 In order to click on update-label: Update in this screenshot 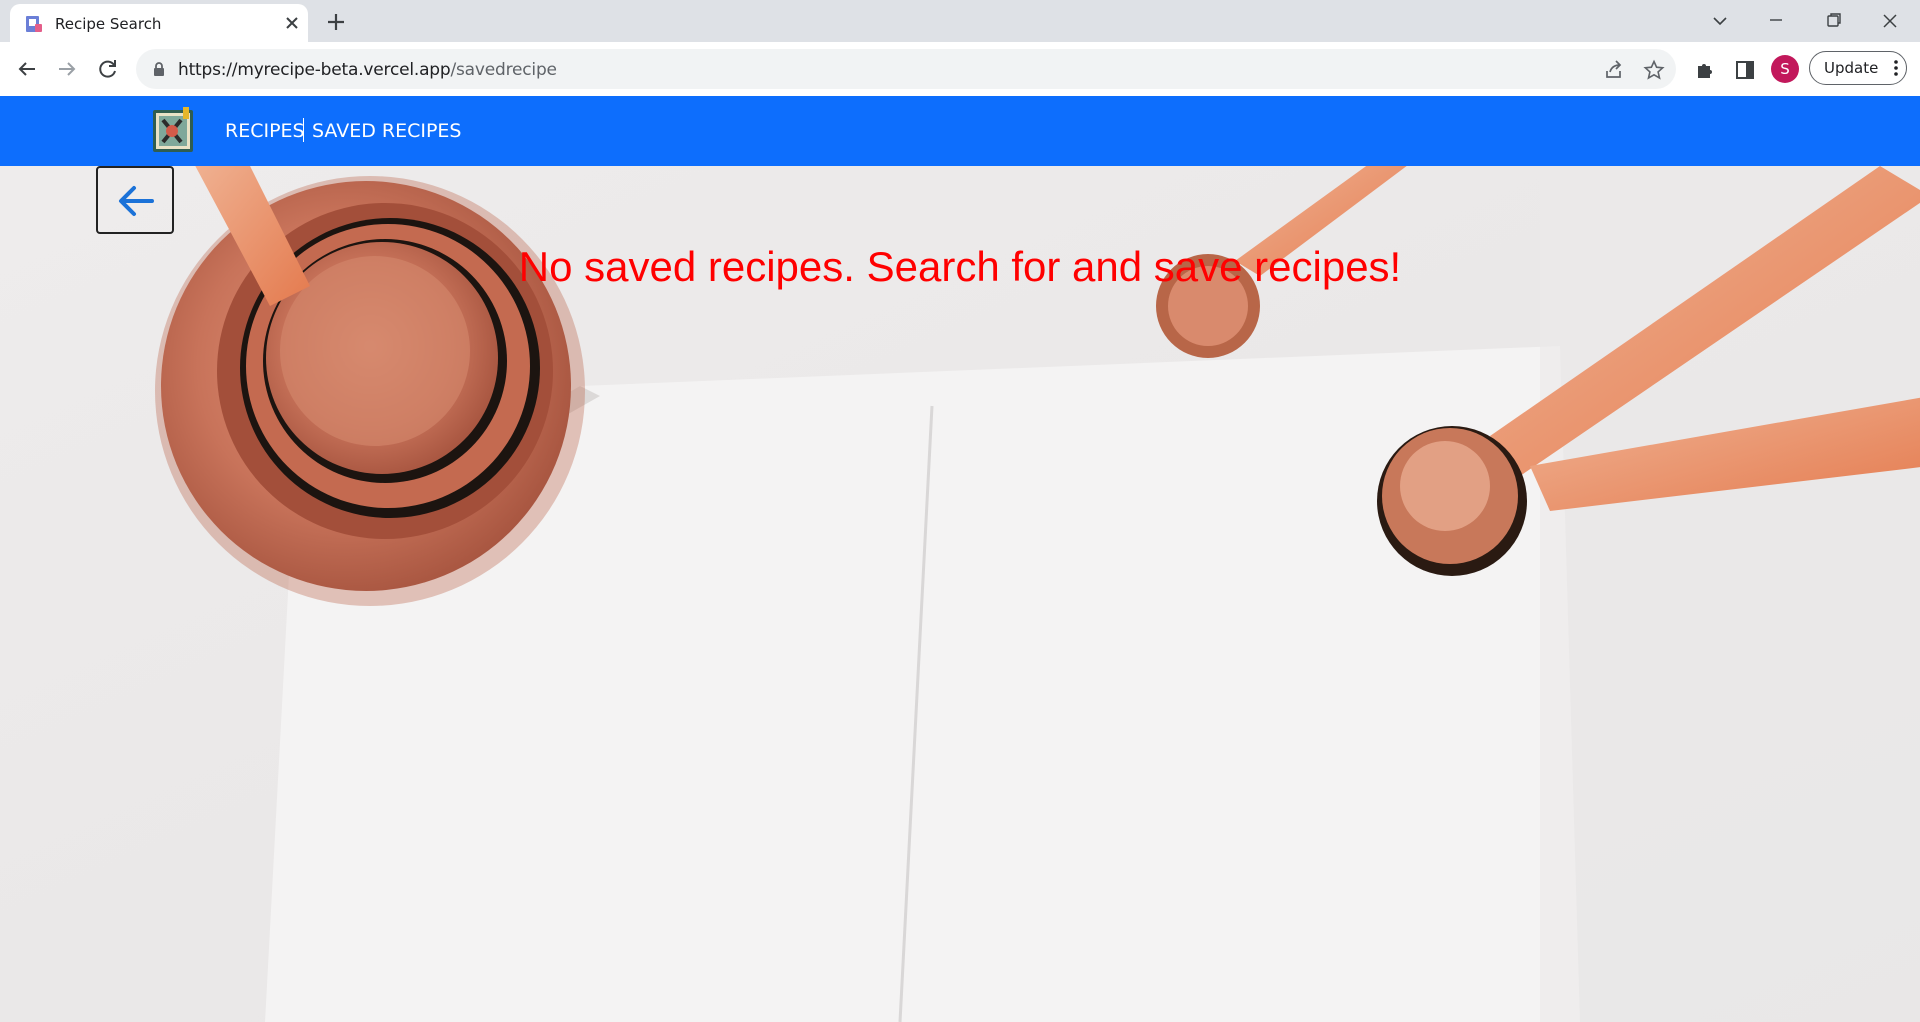, I will do `click(1851, 68)`.